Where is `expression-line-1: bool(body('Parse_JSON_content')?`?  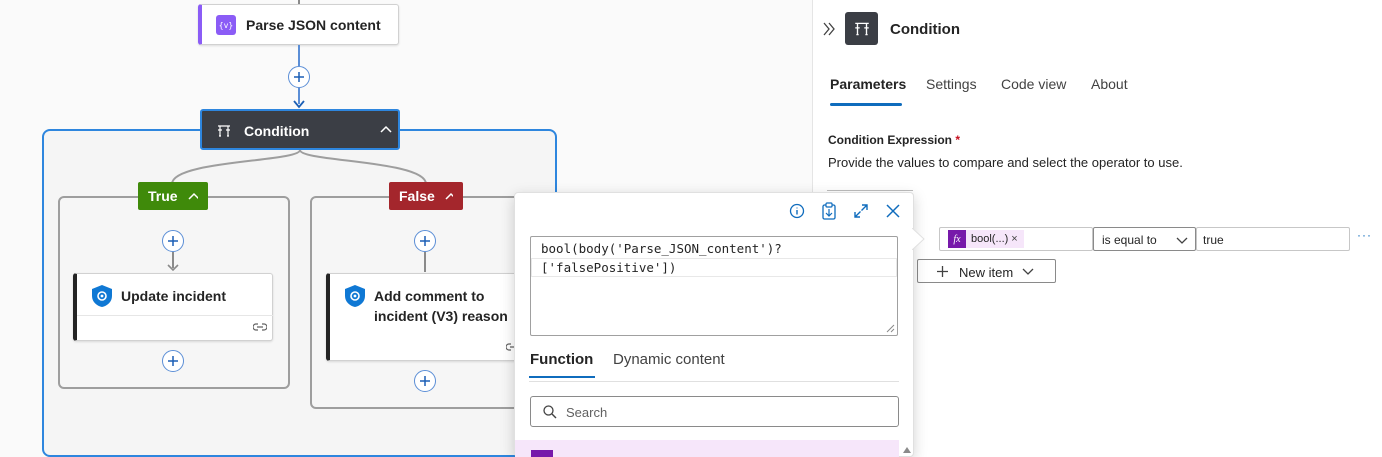 expression-line-1: bool(body('Parse_JSON_content')? is located at coordinates (661, 248).